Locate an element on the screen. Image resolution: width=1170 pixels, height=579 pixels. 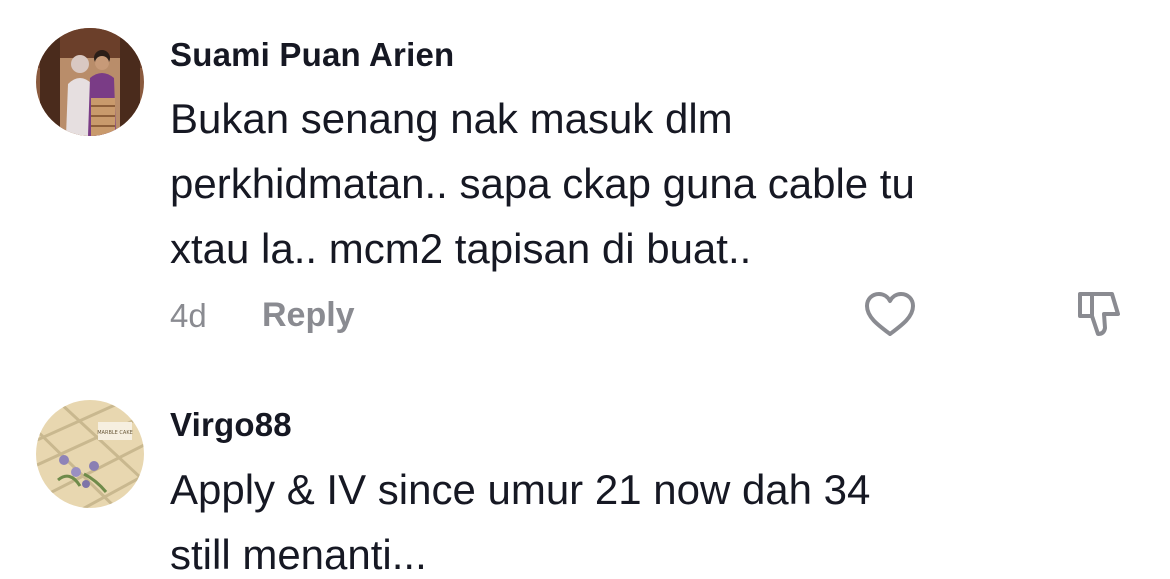
cake-photo-avatar-icon: MARBLE CAKE is located at coordinates (90, 454).